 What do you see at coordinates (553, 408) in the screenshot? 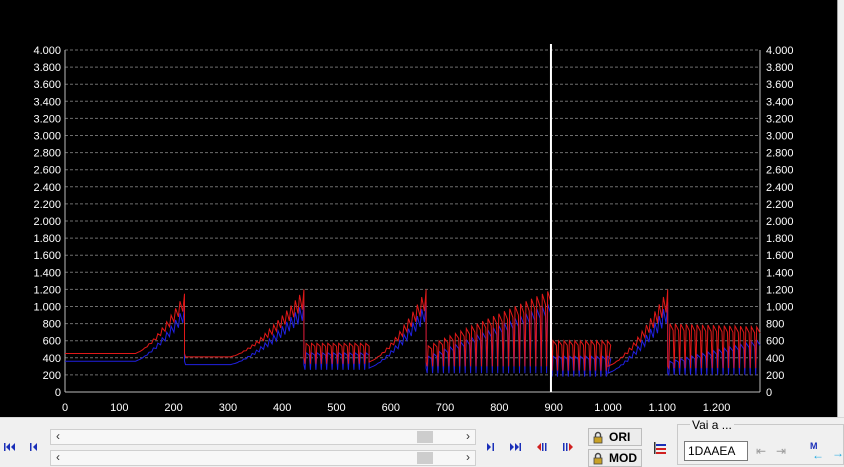
I see `x-tick-label: 900` at bounding box center [553, 408].